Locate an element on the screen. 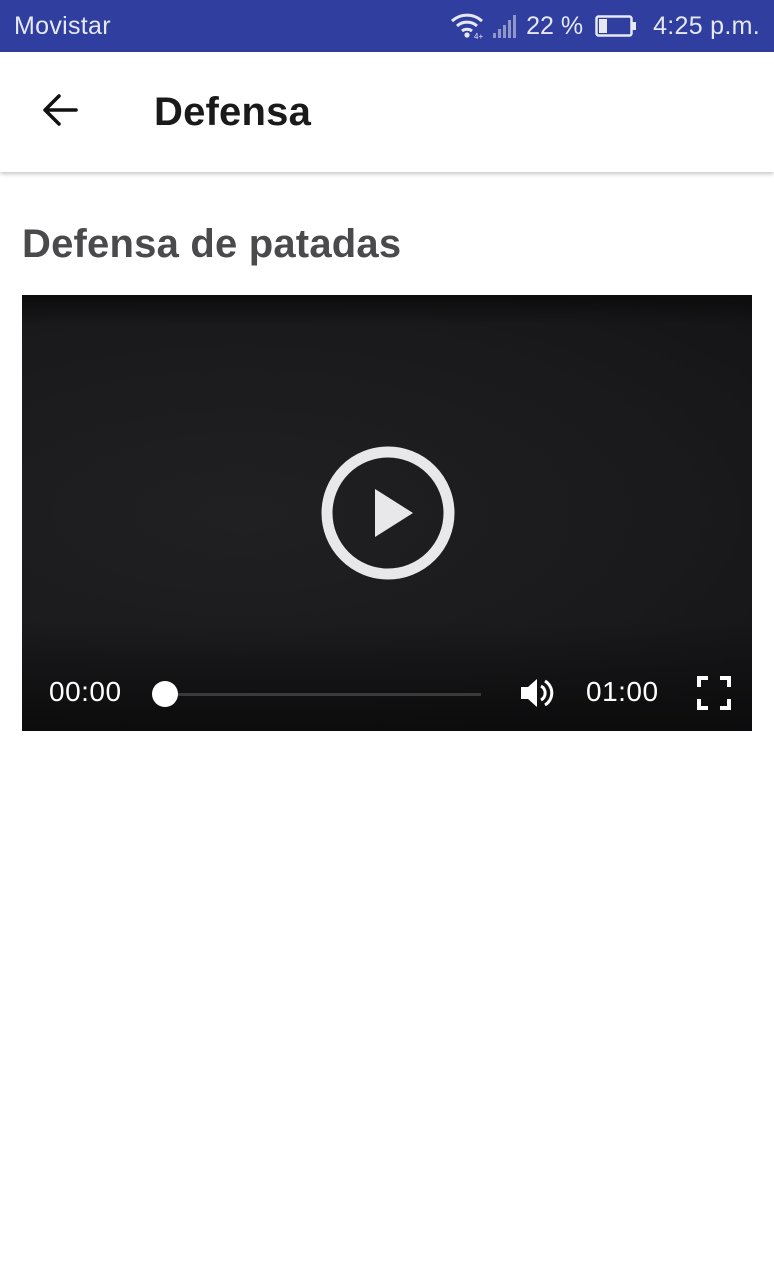 This screenshot has width=774, height=1280. play-button is located at coordinates (388, 513).